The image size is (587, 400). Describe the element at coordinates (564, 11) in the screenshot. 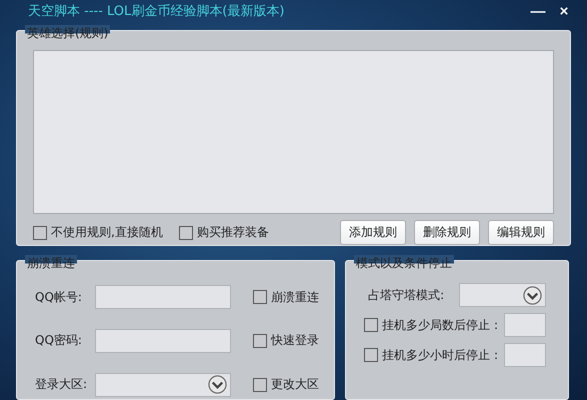

I see `close-button: ×` at that location.